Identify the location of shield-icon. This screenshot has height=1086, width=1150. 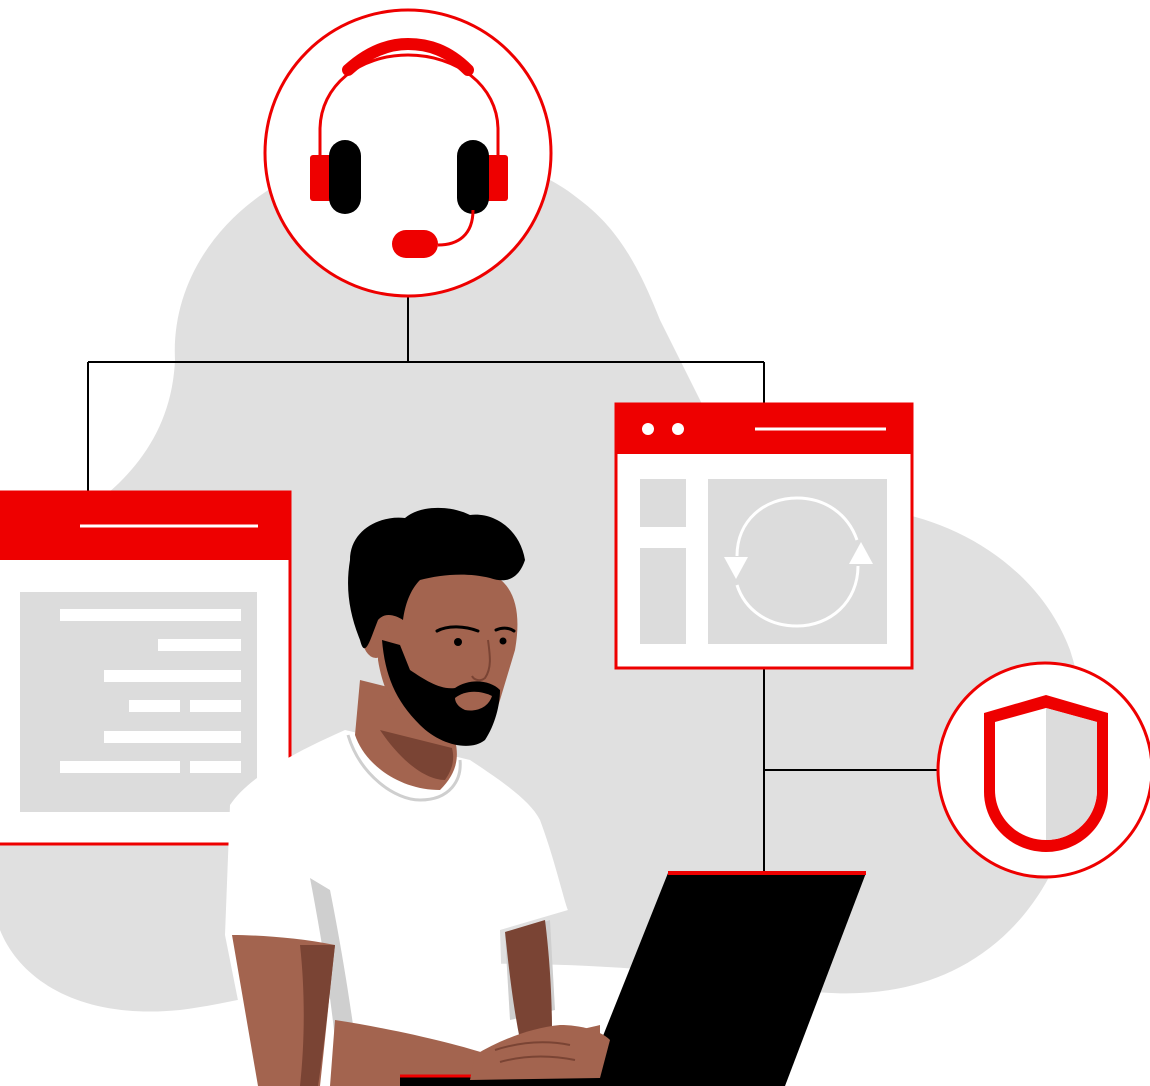
(1043, 770).